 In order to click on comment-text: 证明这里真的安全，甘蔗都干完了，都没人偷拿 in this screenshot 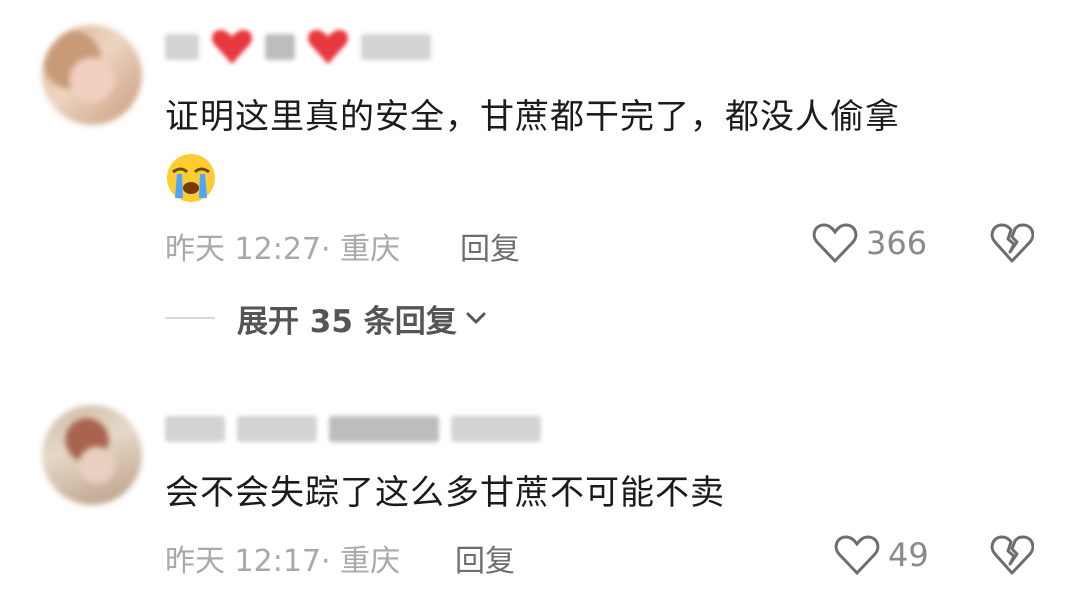, I will do `click(532, 117)`.